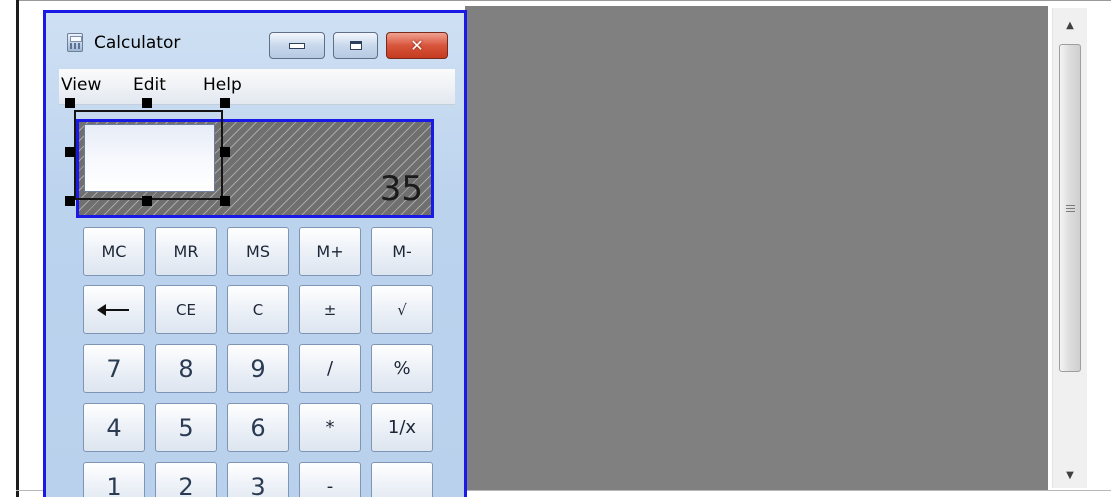  I want to click on grip-icon, so click(1070, 209).